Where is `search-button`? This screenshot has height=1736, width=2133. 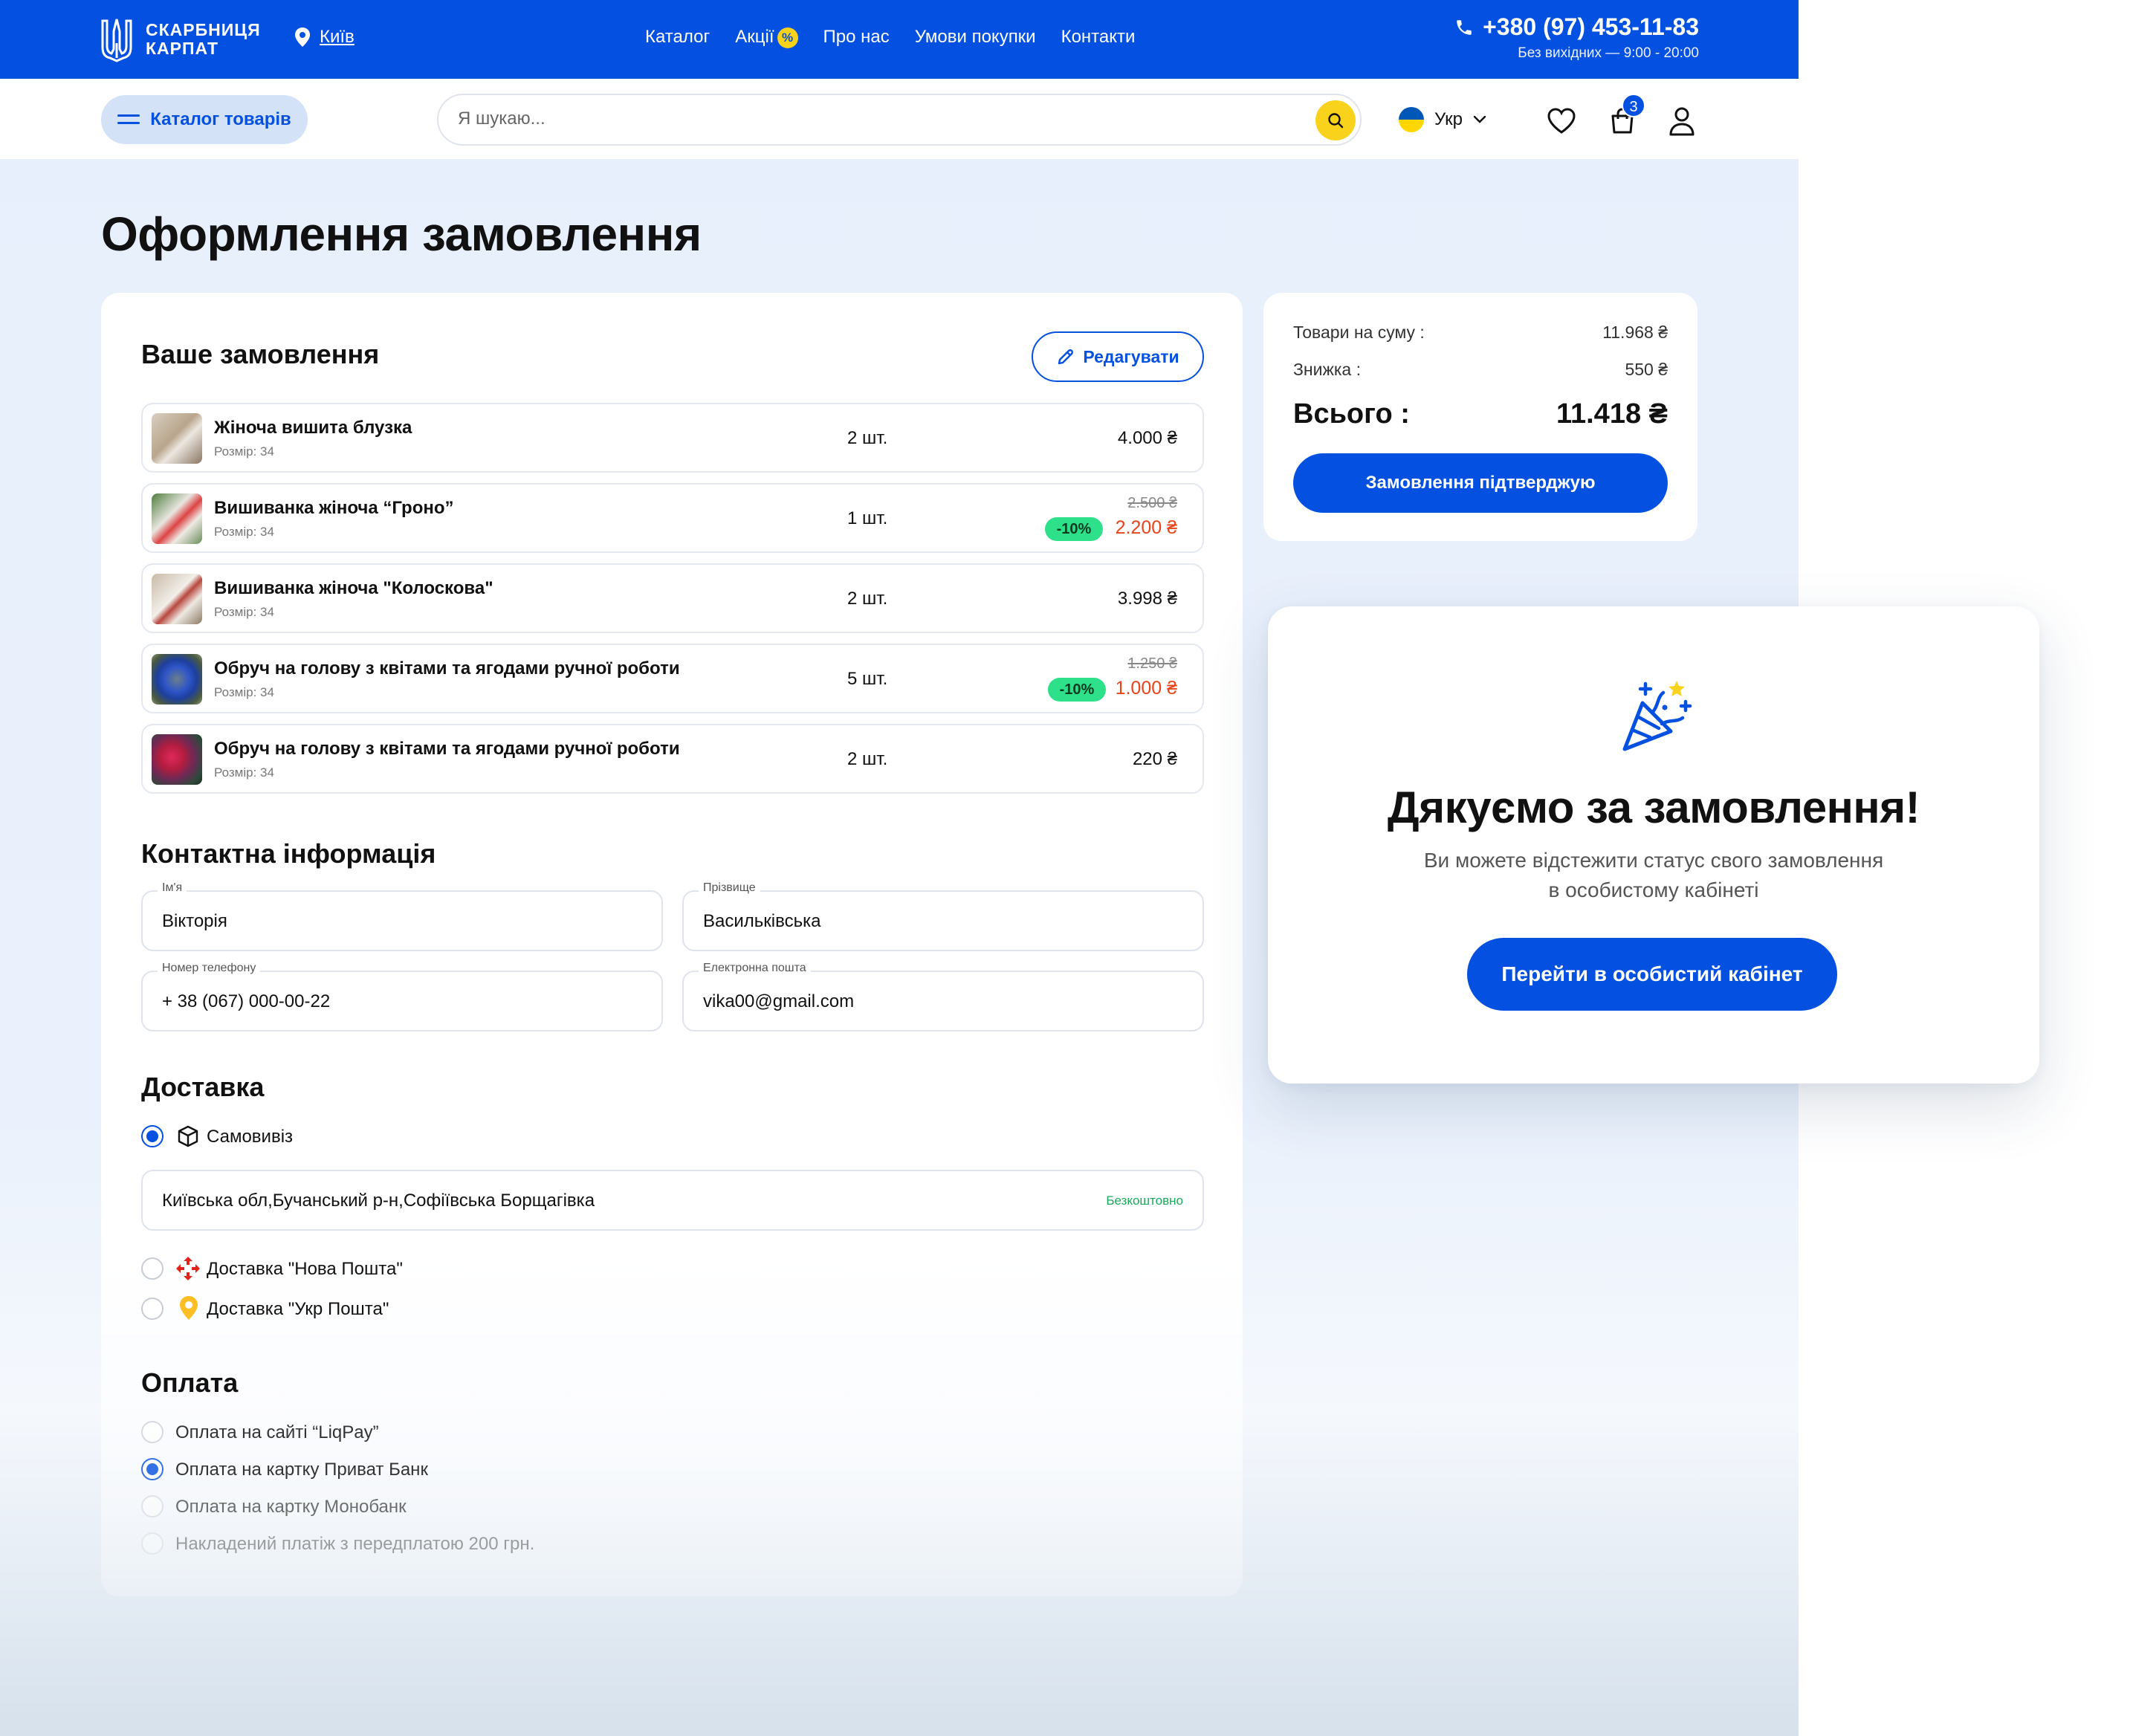 search-button is located at coordinates (1335, 120).